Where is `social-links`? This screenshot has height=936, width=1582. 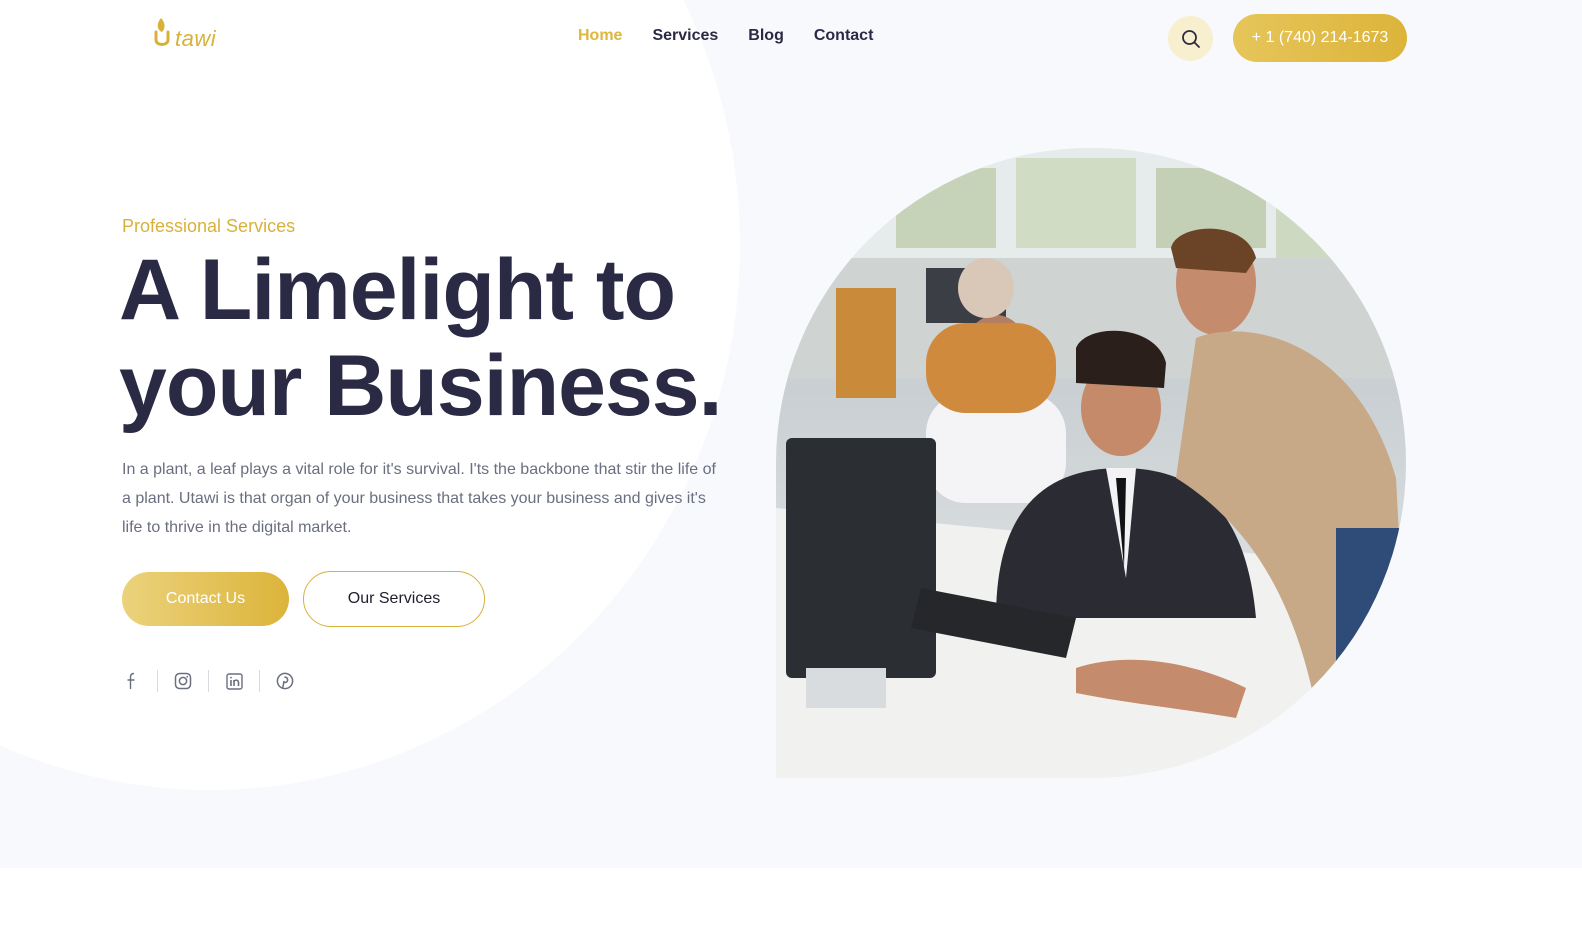
social-links is located at coordinates (208, 681).